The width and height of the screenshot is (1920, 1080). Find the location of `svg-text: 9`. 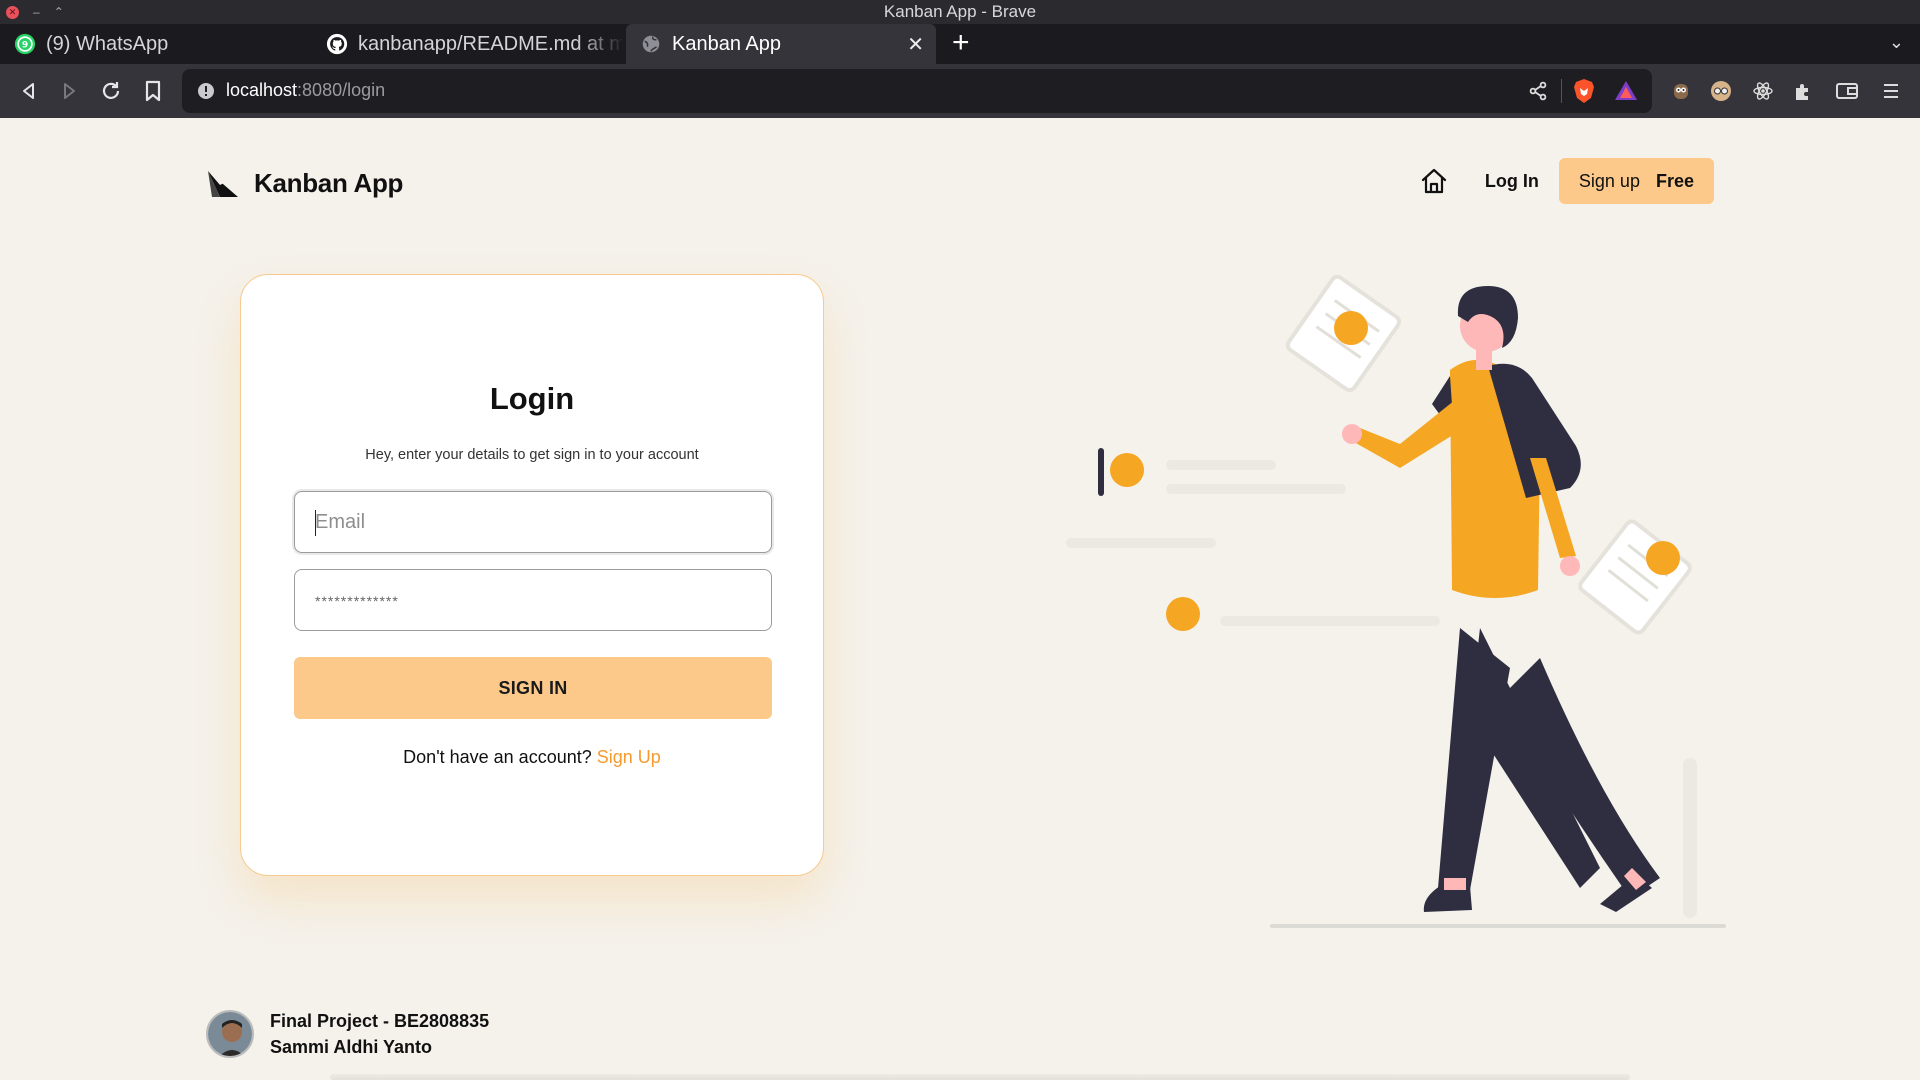

svg-text: 9 is located at coordinates (25, 45).